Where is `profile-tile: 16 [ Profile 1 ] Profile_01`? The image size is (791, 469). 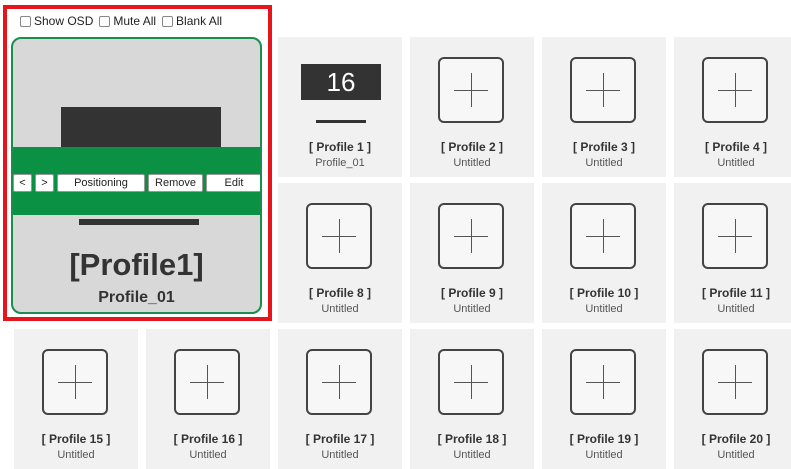
profile-tile: 16 [ Profile 1 ] Profile_01 is located at coordinates (340, 107).